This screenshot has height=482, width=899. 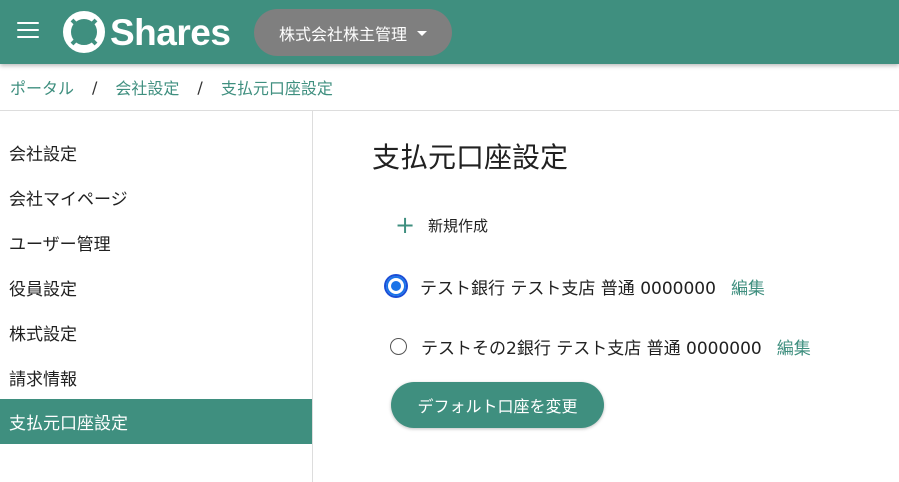 I want to click on new-create-button: + 新規作成, so click(x=441, y=225).